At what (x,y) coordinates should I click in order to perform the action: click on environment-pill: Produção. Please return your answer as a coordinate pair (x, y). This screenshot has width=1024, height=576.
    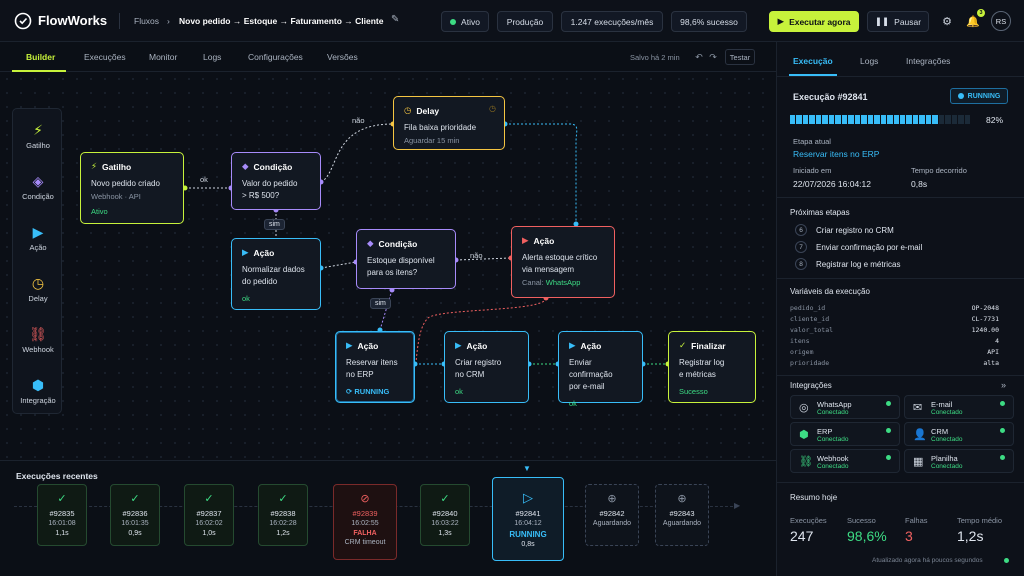
    Looking at the image, I should click on (525, 21).